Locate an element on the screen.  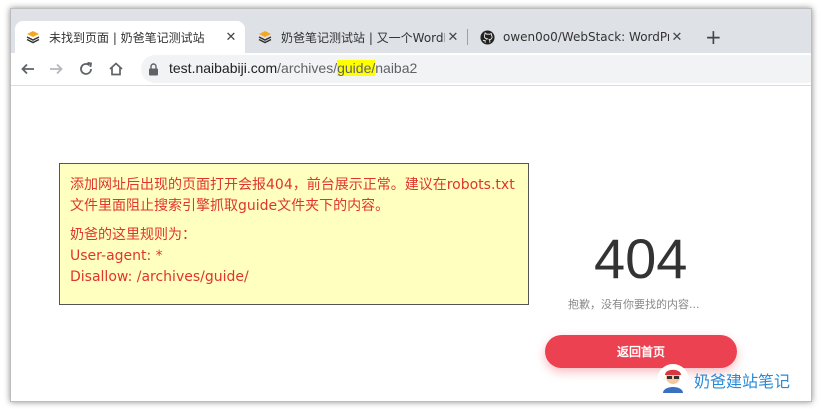
url-path-end: naiba2 is located at coordinates (396, 68).